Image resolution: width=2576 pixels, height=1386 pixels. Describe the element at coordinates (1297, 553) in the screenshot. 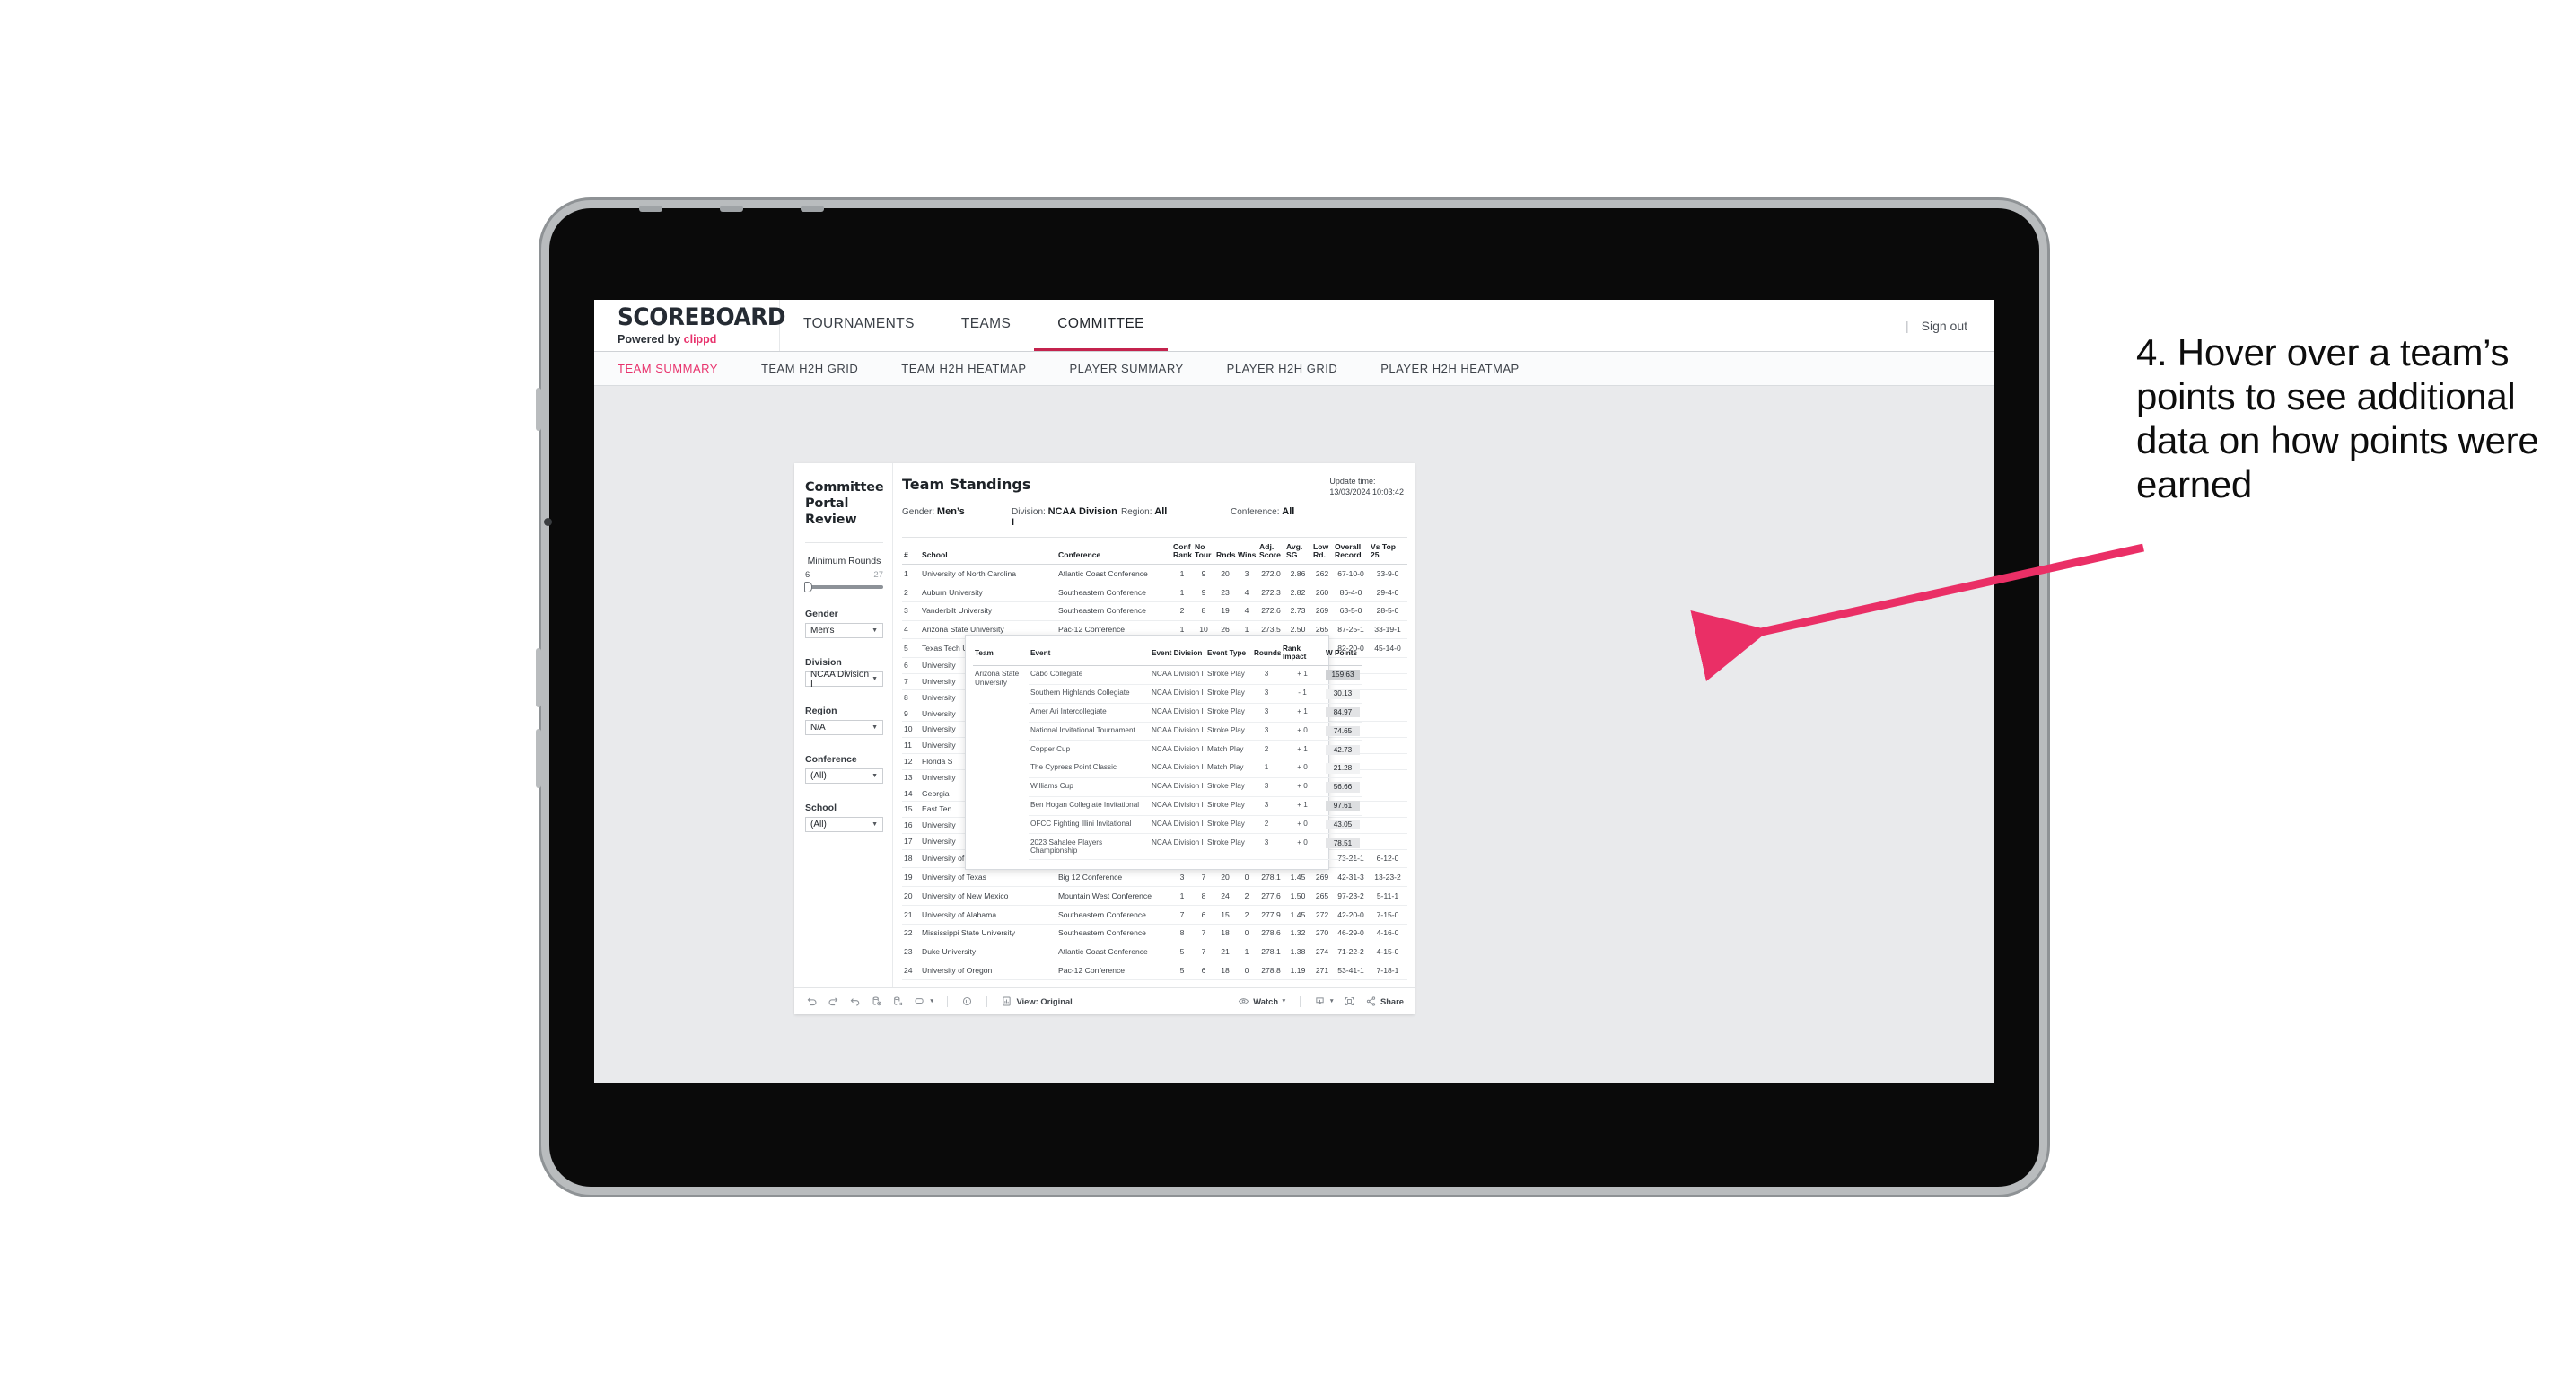

I see `col-avg-sg: Avg. SG` at that location.